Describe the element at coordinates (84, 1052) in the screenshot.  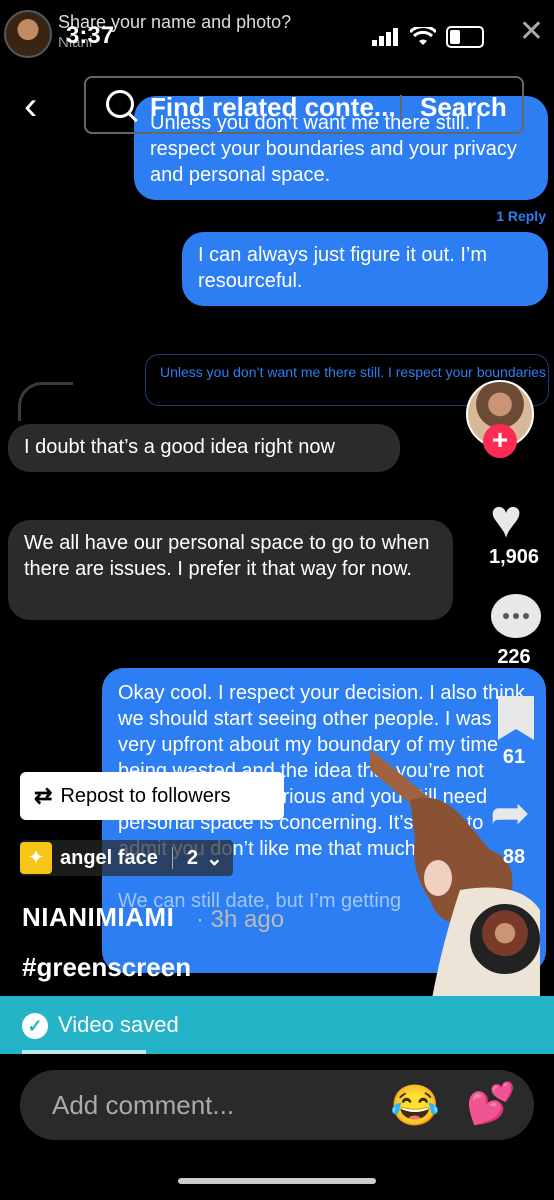
I see `toast-progress` at that location.